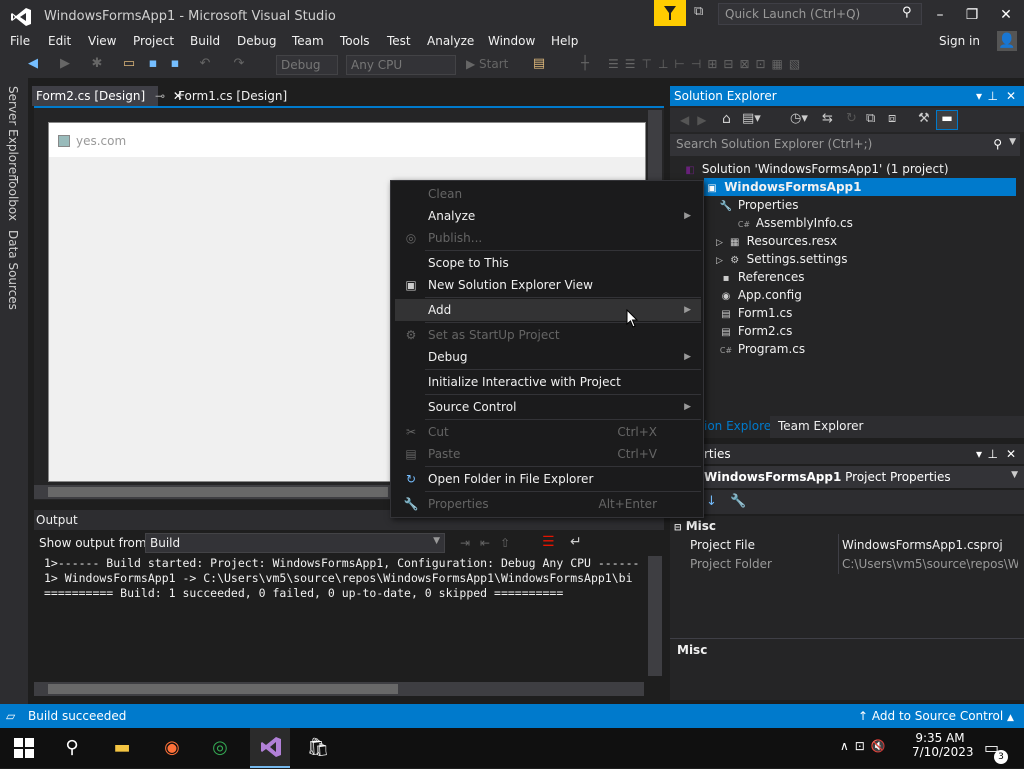 The image size is (1024, 769). I want to click on menu-item-add: Add ▶, so click(548, 310).